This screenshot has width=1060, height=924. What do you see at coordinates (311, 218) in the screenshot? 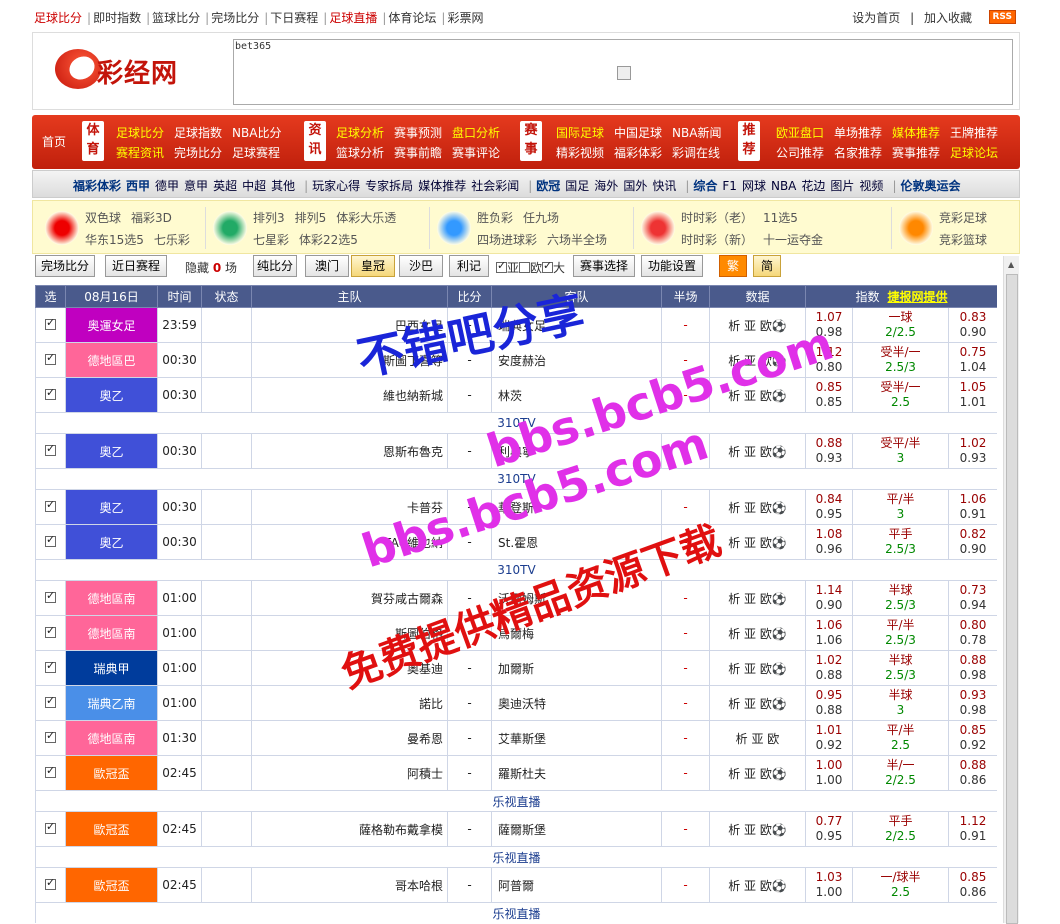
I see `lottery-link: 排列5` at bounding box center [311, 218].